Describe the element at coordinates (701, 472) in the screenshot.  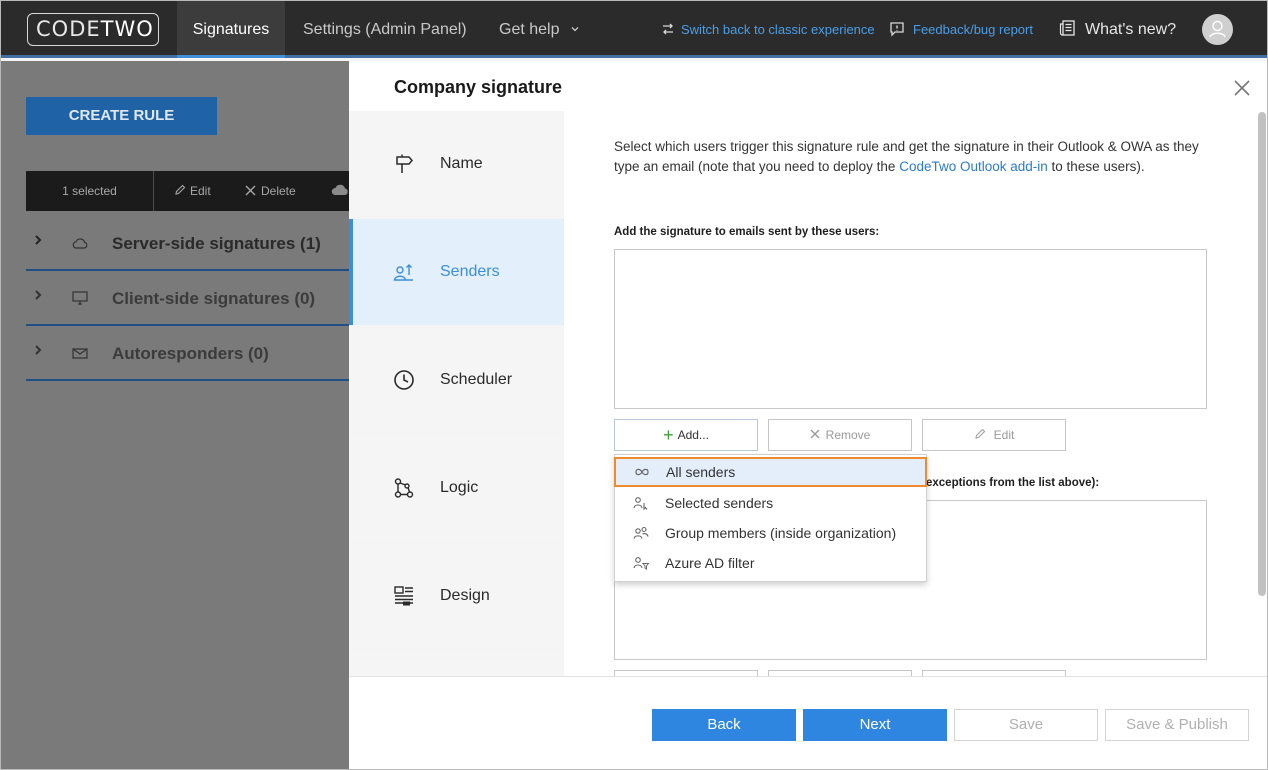
I see `dropdown-item-label: All senders` at that location.